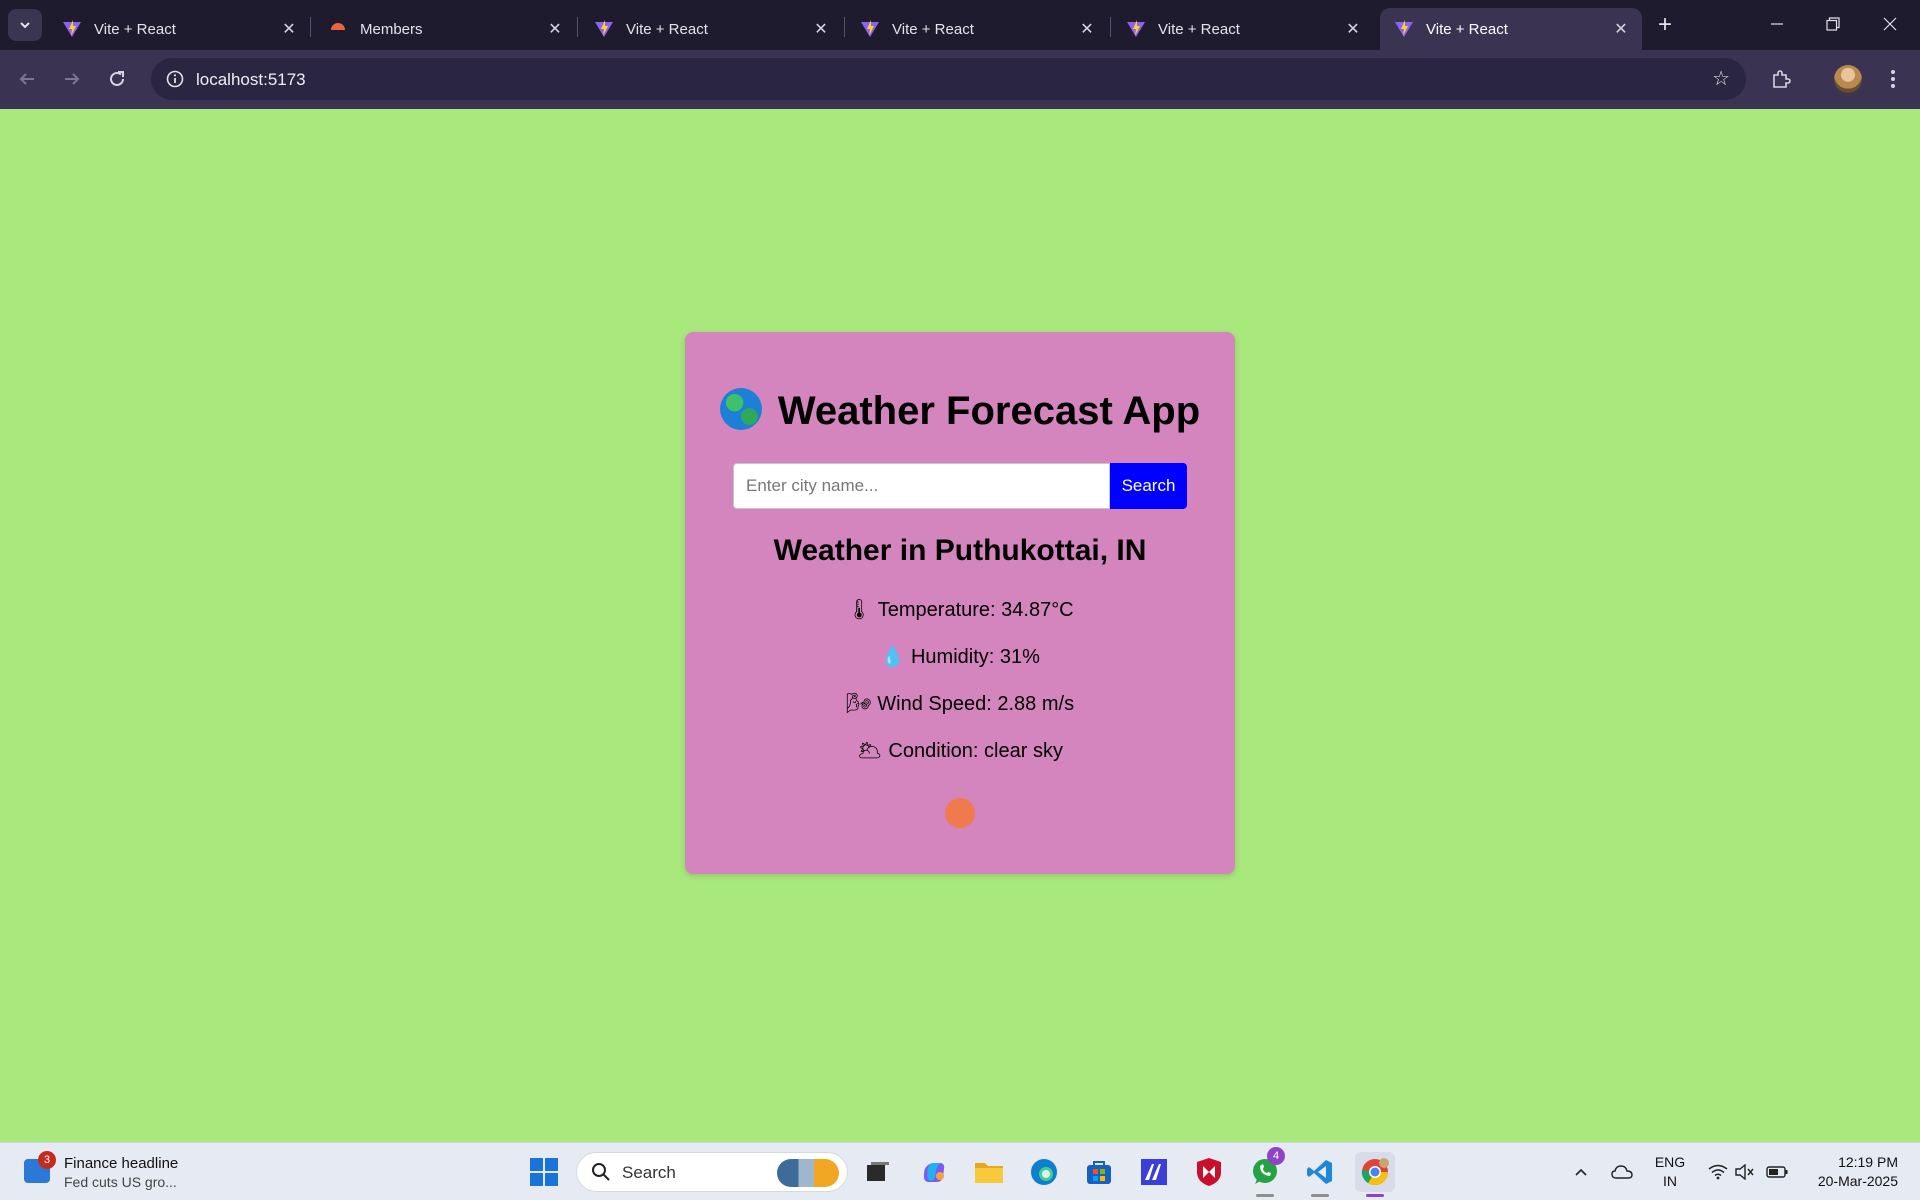 Image resolution: width=1920 pixels, height=1200 pixels. What do you see at coordinates (1243, 29) in the screenshot?
I see `tab-5: Vite + React ✕` at bounding box center [1243, 29].